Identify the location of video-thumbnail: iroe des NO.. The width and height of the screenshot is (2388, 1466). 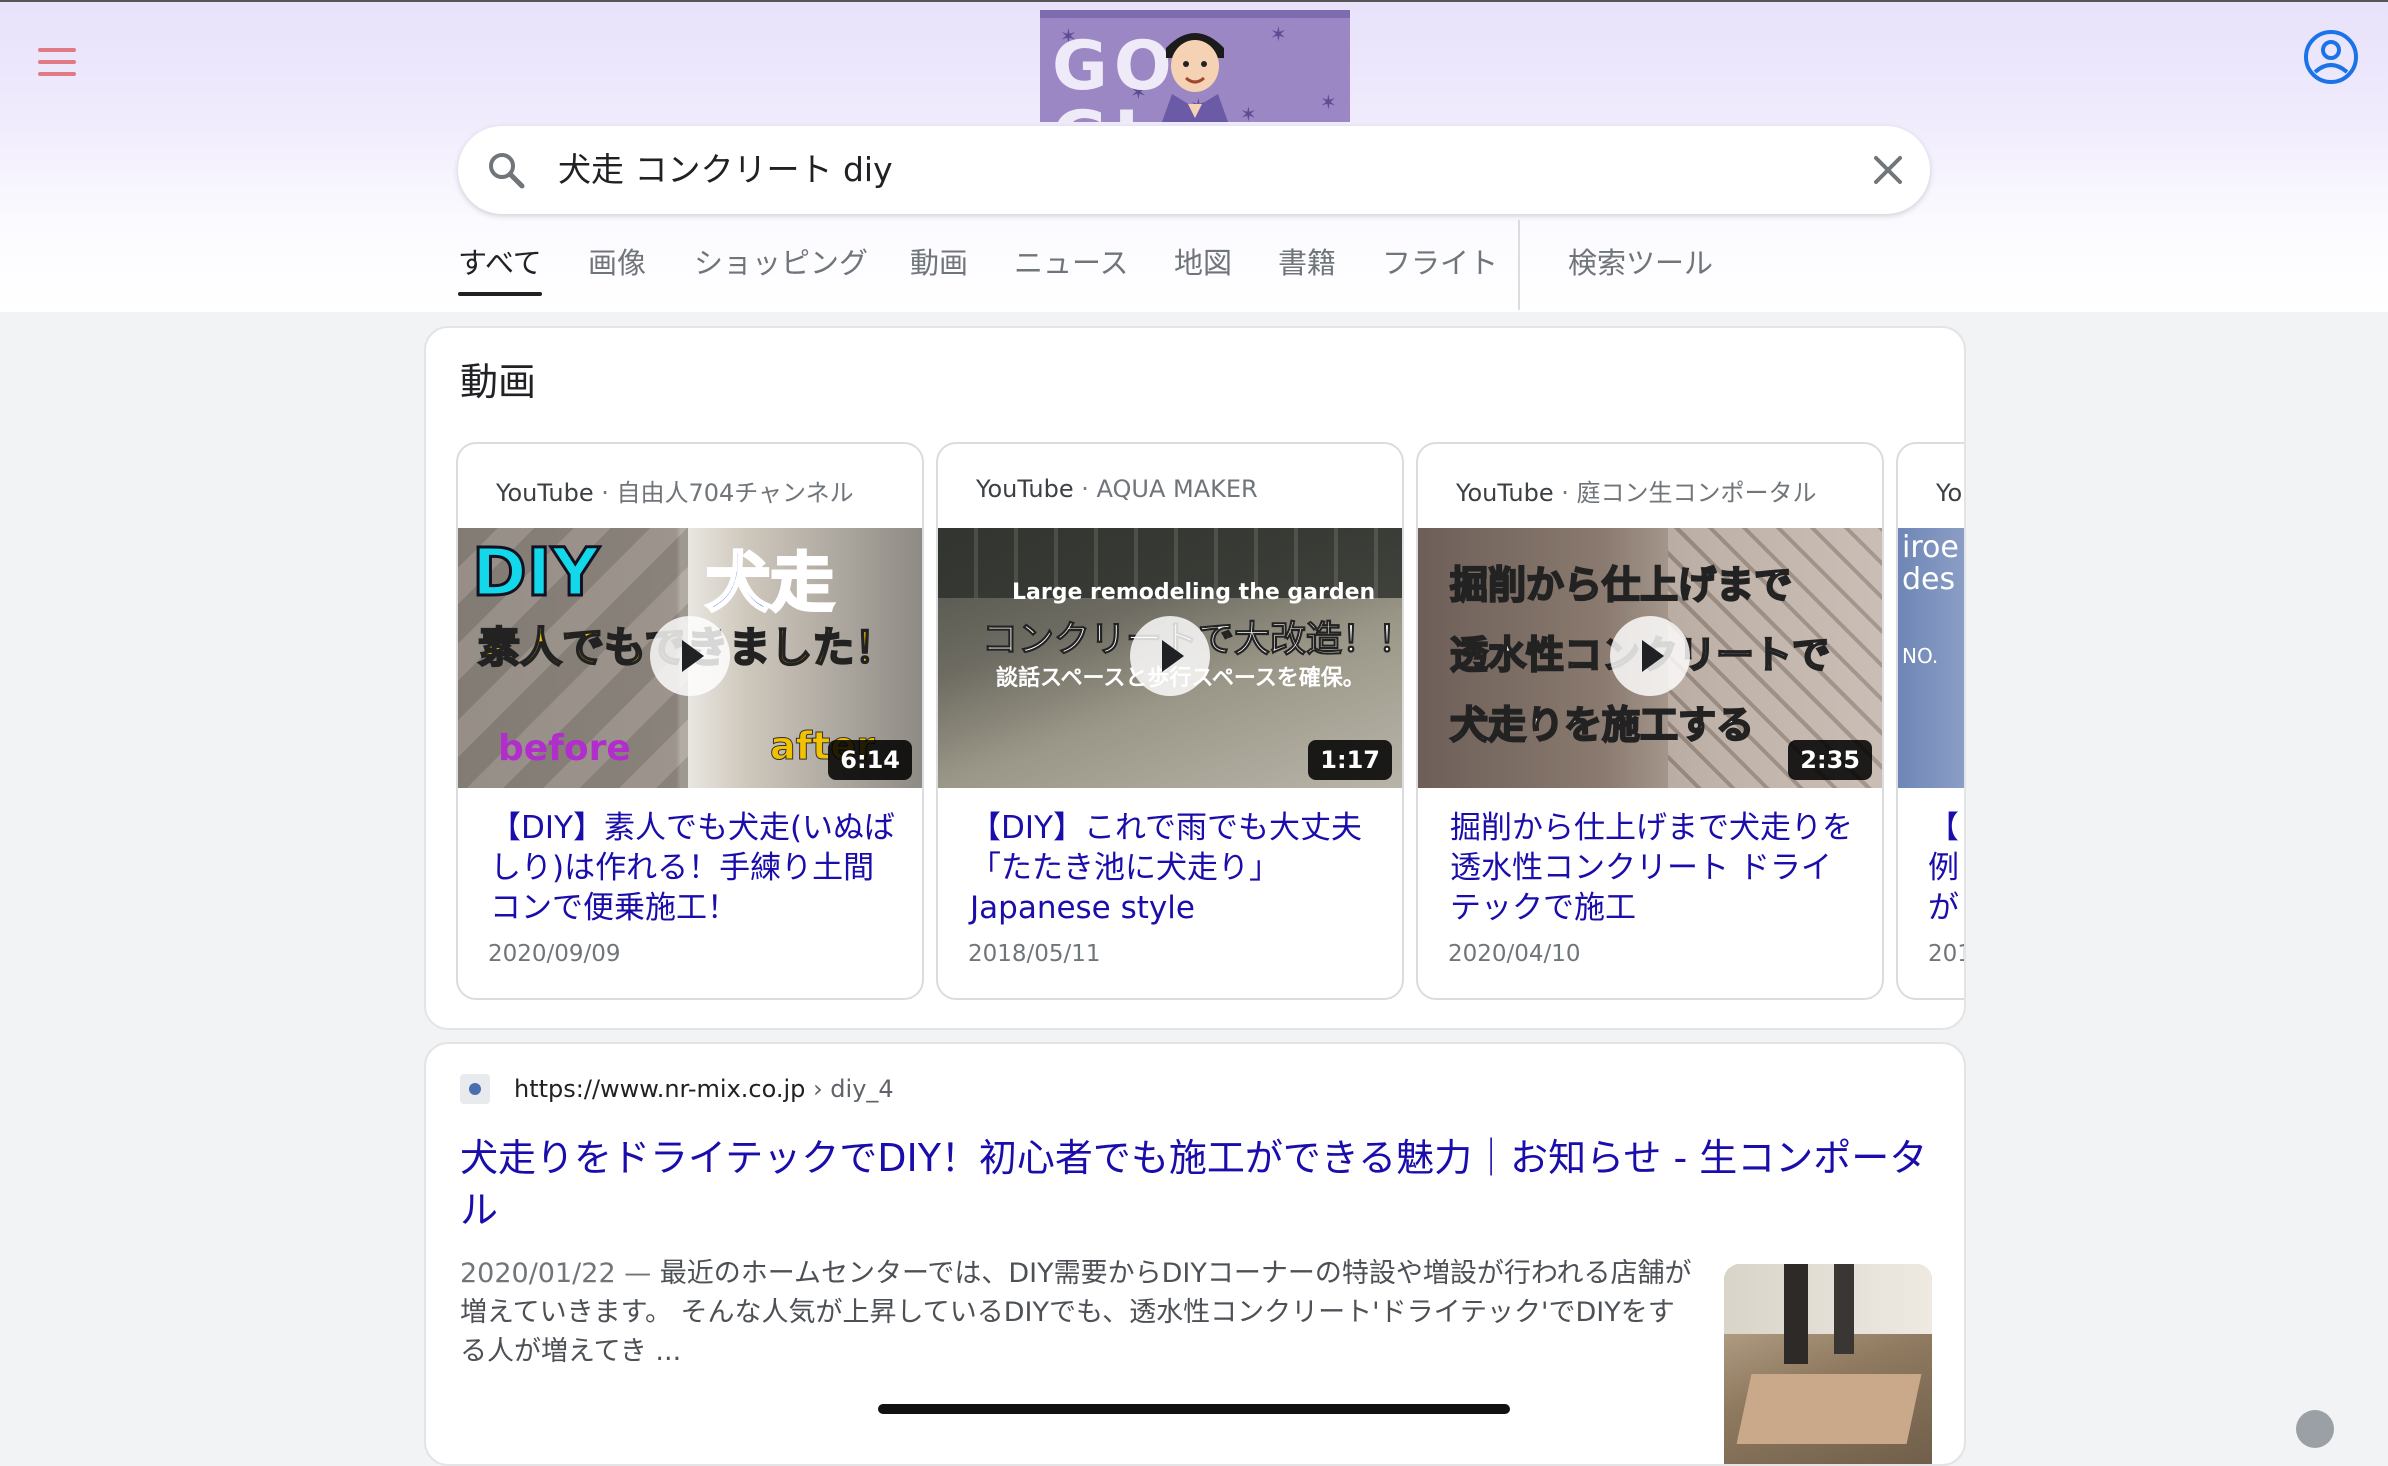
(1931, 658).